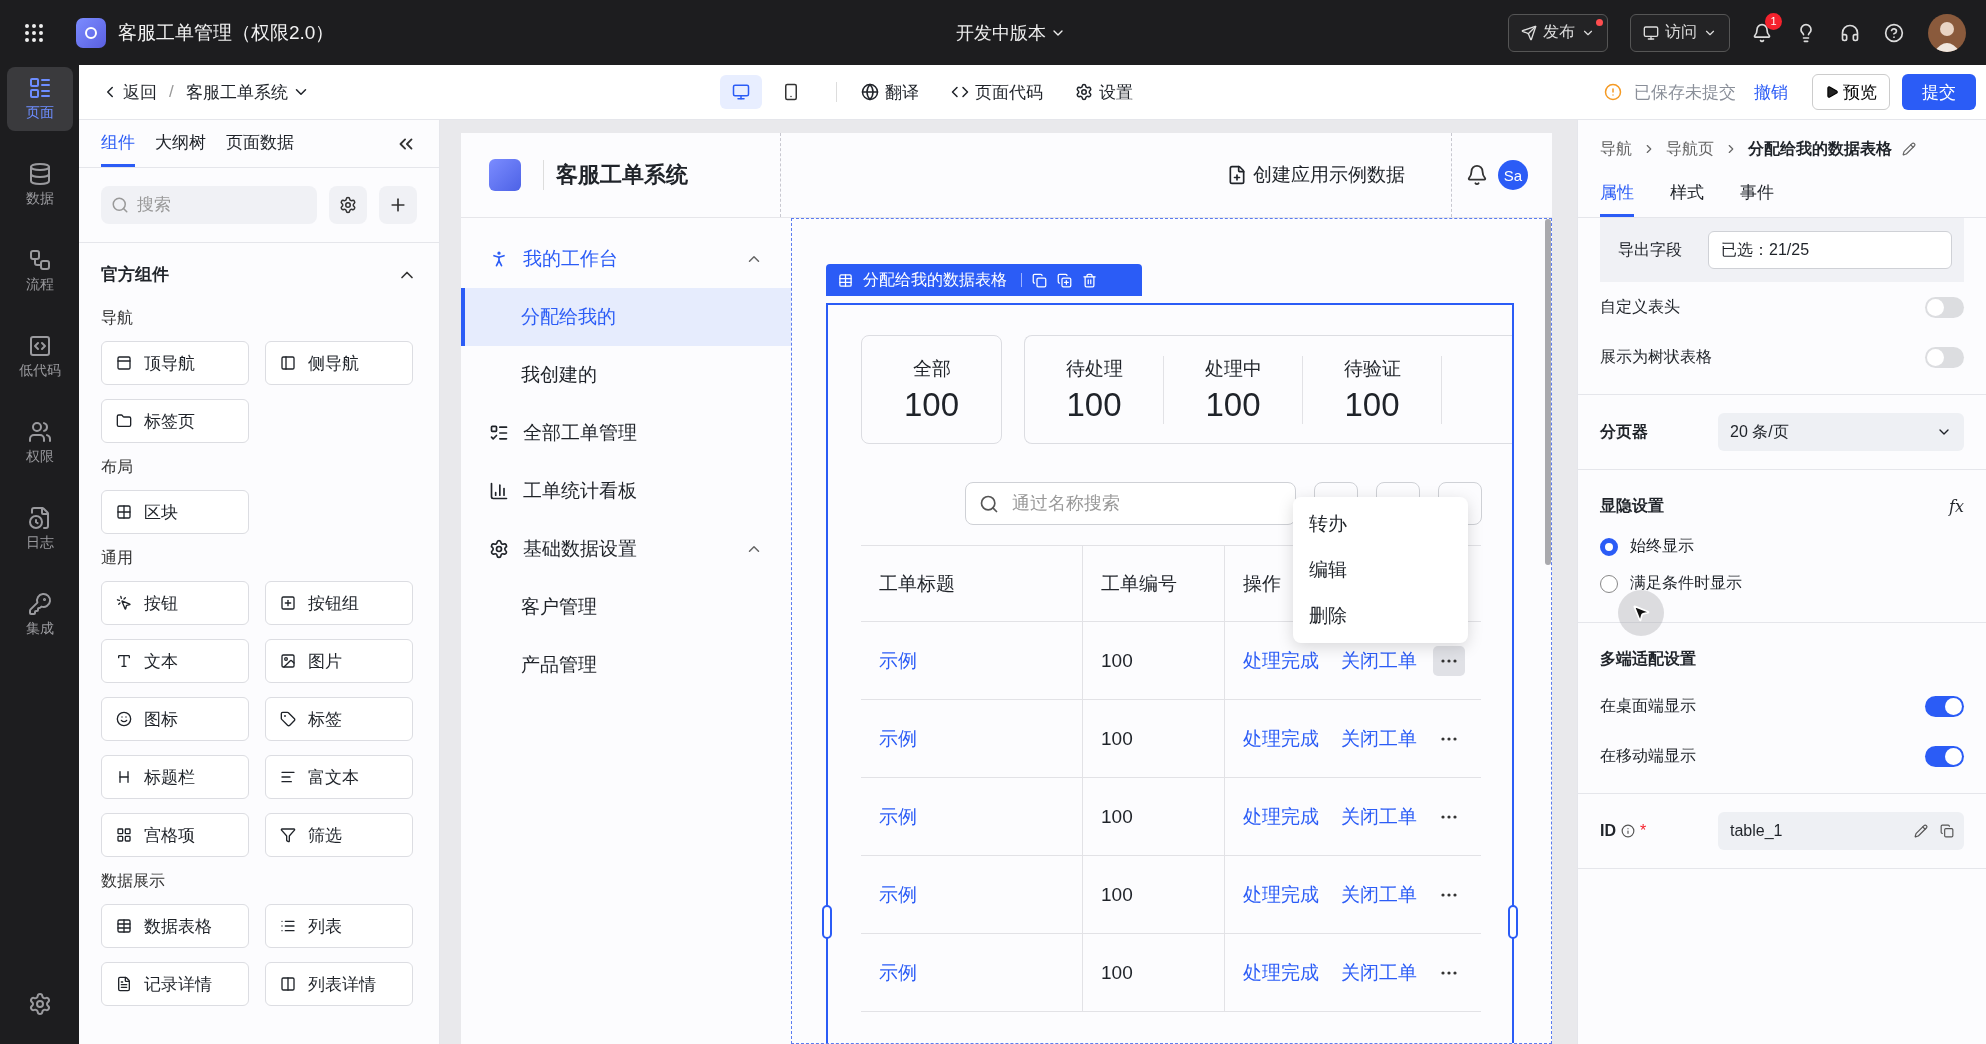  Describe the element at coordinates (1671, 583) in the screenshot. I see `radio-option: 满足条件时显示` at that location.